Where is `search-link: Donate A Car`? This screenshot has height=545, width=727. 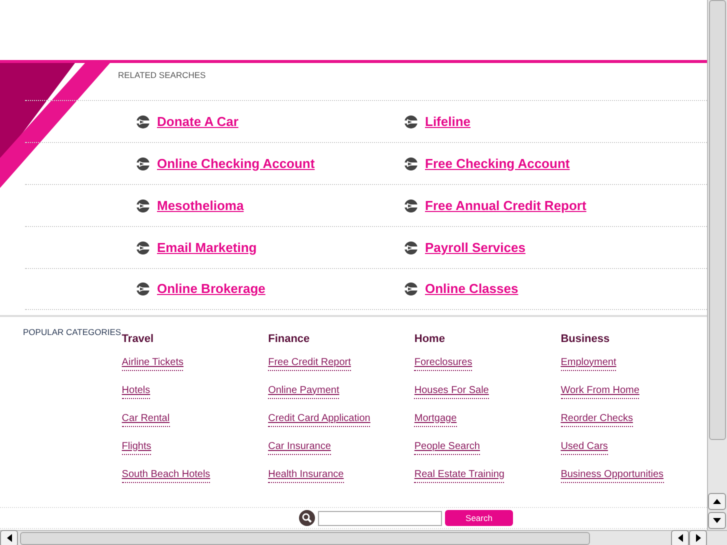
search-link: Donate A Car is located at coordinates (197, 122).